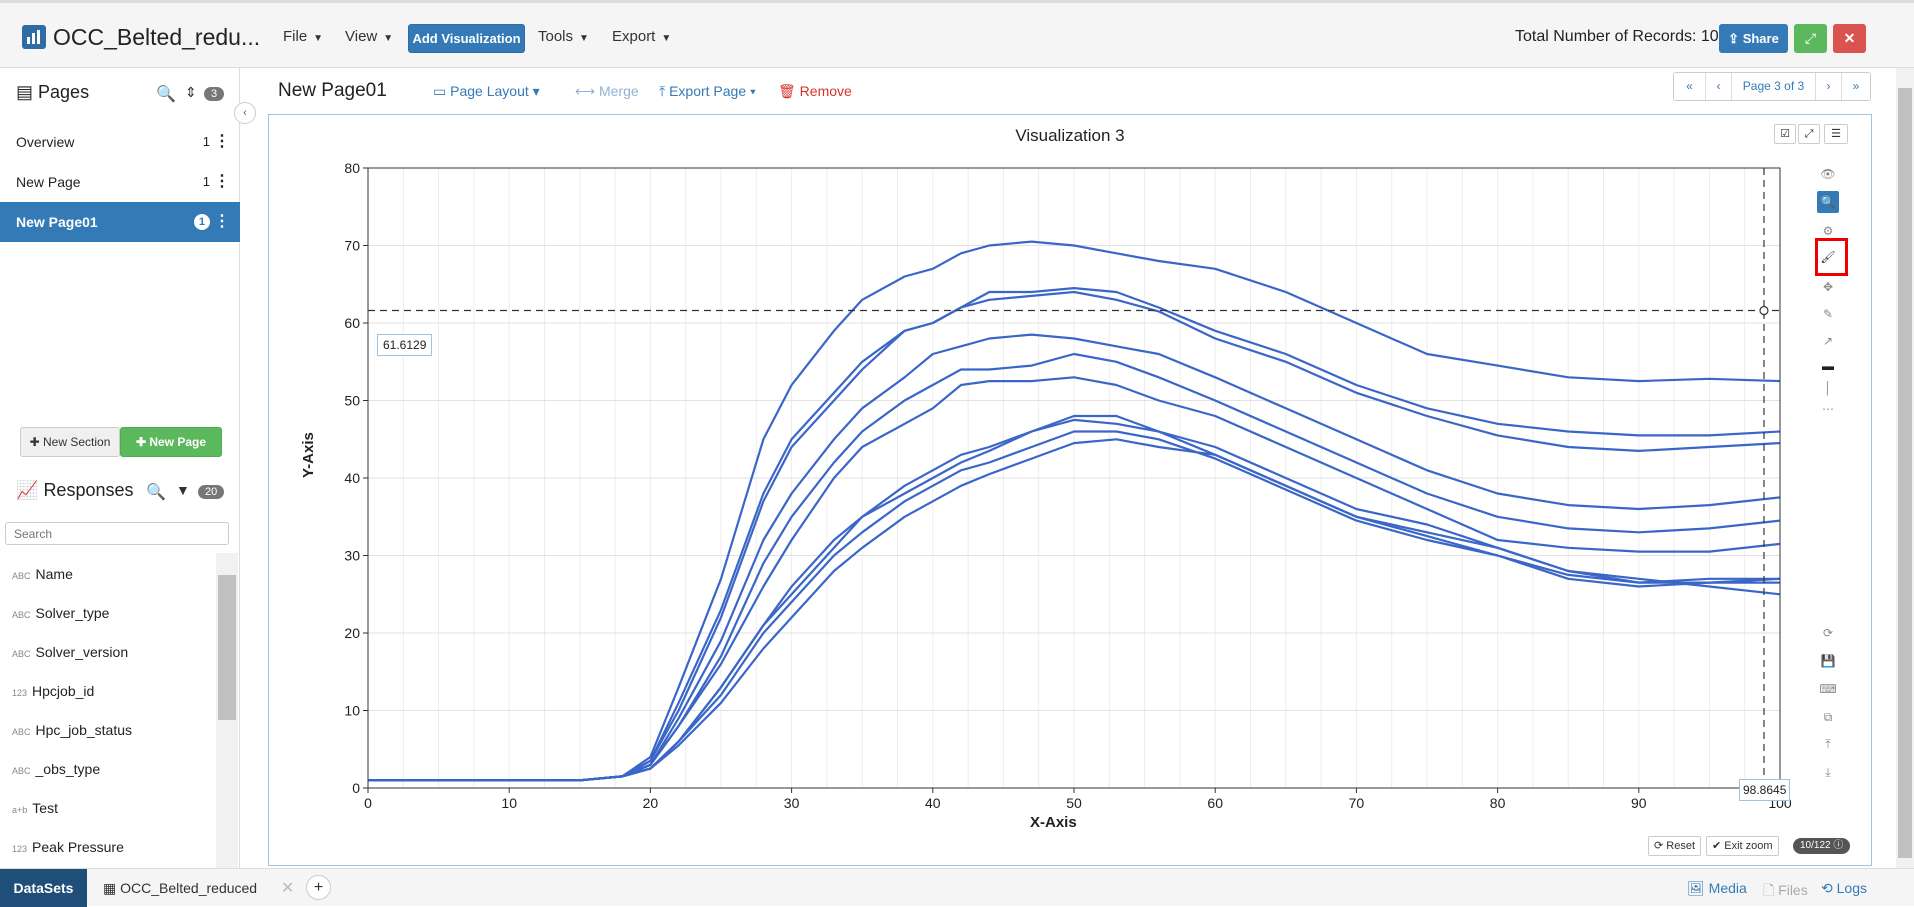 Image resolution: width=1914 pixels, height=907 pixels. I want to click on collapse-sidebar-button: ‹, so click(245, 113).